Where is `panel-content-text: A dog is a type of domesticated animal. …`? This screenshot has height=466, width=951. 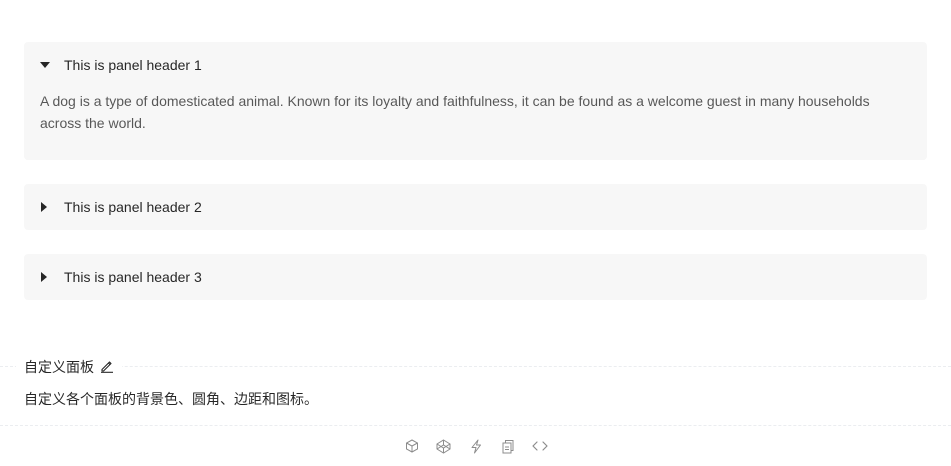 panel-content-text: A dog is a type of domesticated animal. … is located at coordinates (455, 112).